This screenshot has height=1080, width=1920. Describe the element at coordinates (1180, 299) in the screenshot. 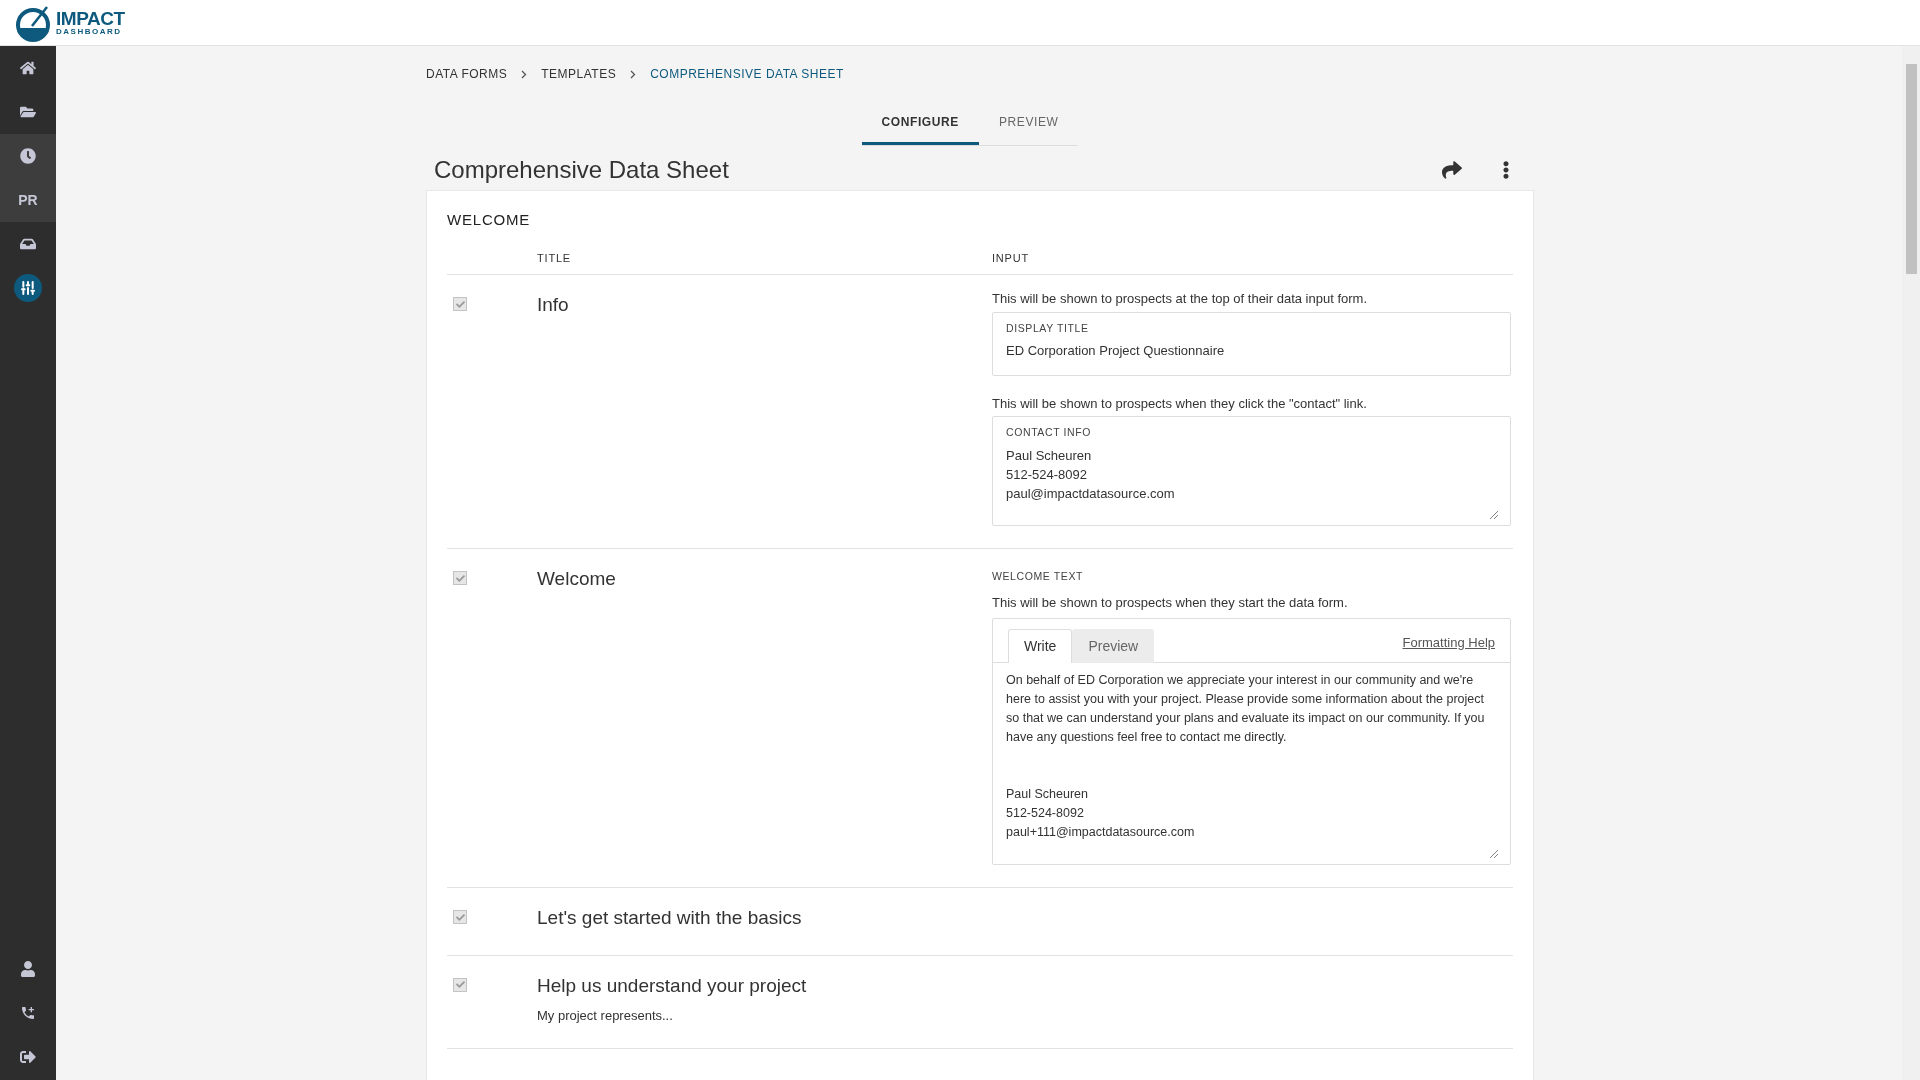

I see `field-hint: This will be shown to prospects at the top of their data input form.` at that location.